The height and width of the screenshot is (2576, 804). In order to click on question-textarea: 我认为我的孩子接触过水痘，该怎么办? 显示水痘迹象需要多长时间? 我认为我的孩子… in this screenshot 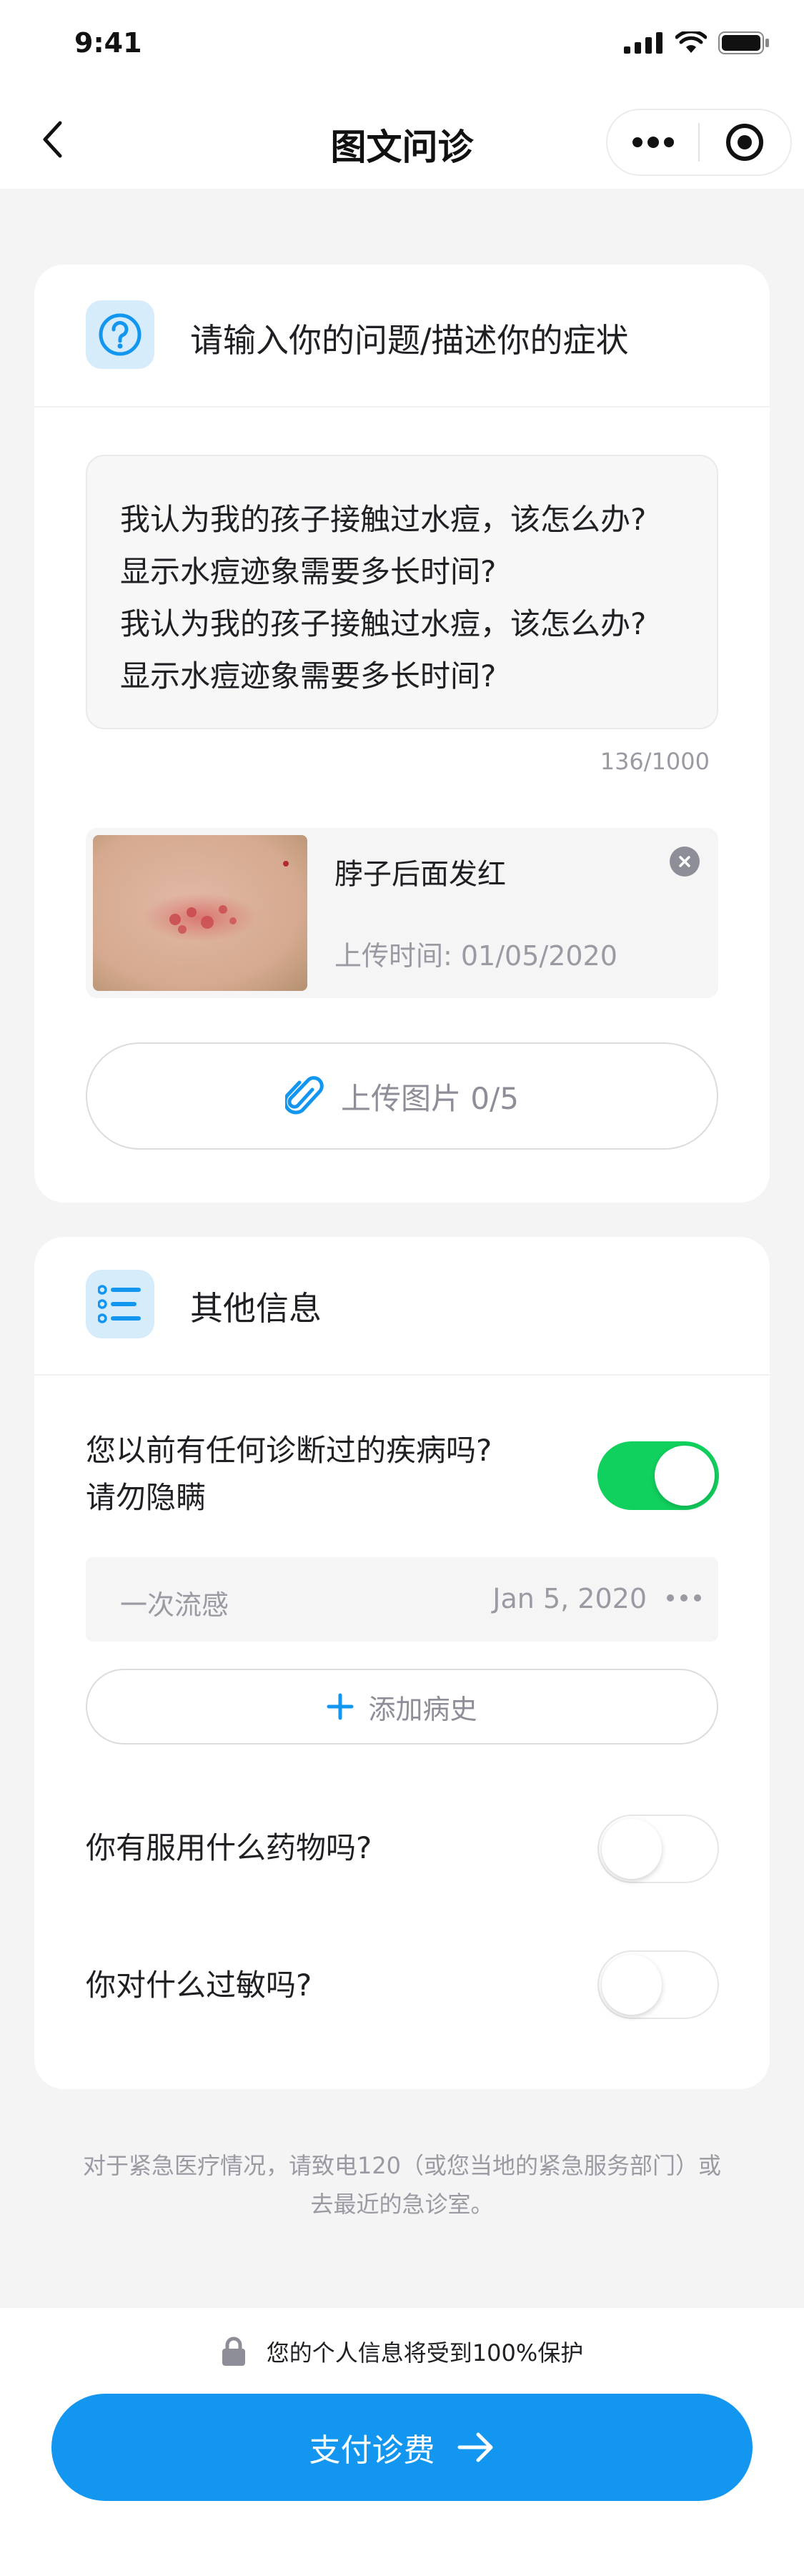, I will do `click(402, 592)`.